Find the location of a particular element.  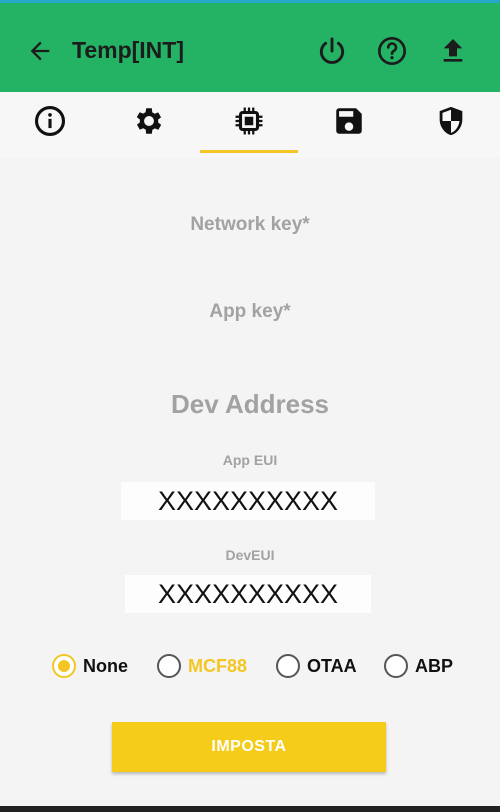

mode-radio-group: None MCF88 OTAA ABP is located at coordinates (250, 668).